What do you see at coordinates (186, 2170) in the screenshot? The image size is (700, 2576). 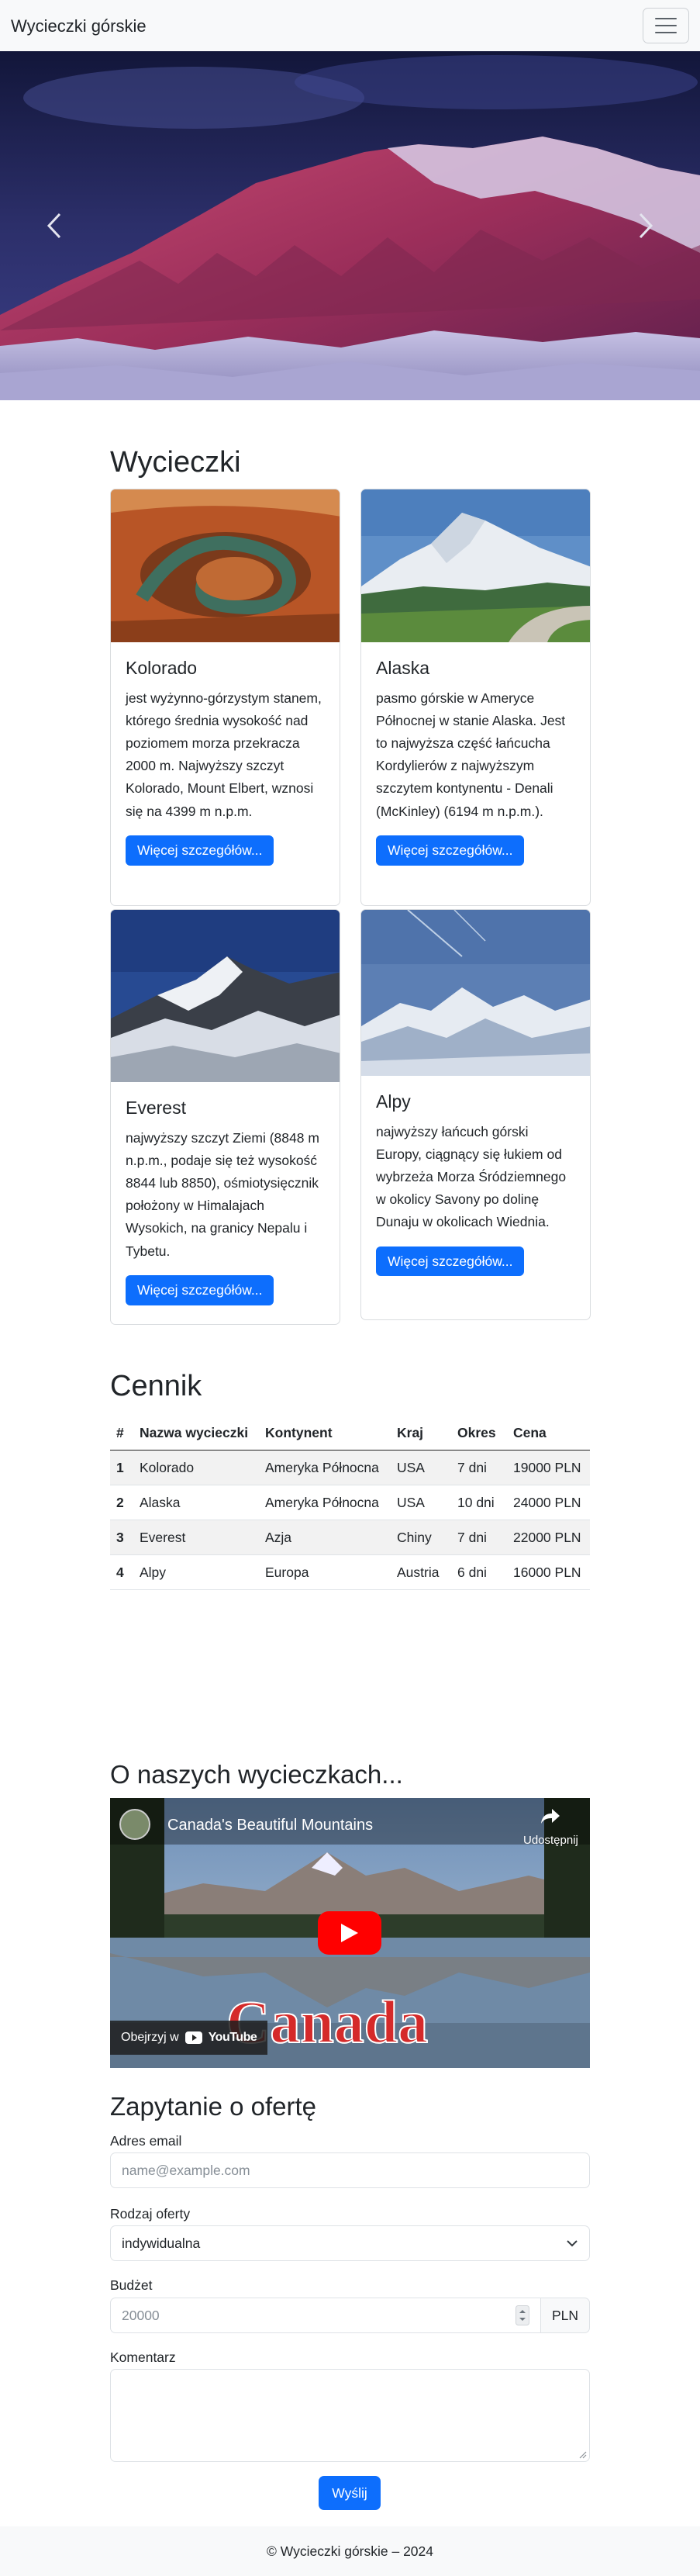 I see `email-placeholder: name@example.com` at bounding box center [186, 2170].